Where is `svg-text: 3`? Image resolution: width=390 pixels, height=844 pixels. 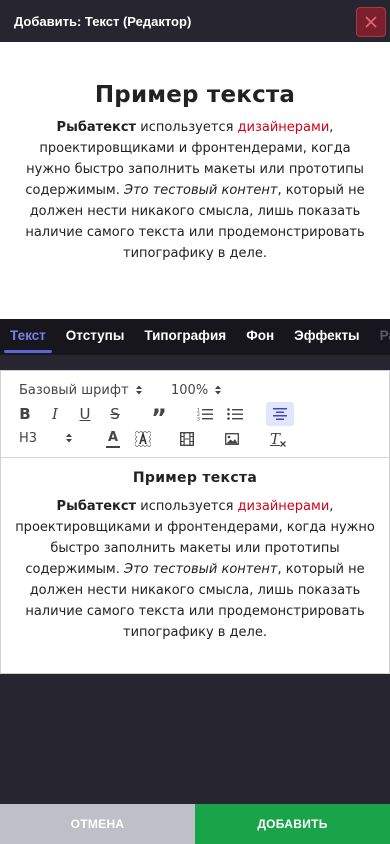 svg-text: 3 is located at coordinates (198, 419).